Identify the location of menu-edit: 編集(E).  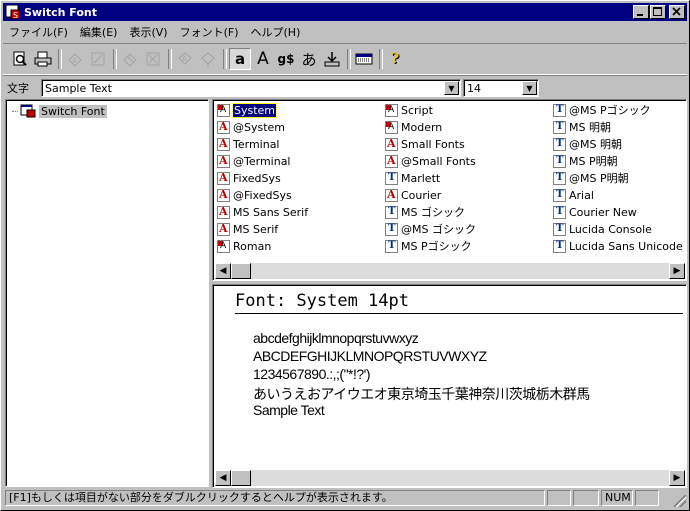
(99, 32).